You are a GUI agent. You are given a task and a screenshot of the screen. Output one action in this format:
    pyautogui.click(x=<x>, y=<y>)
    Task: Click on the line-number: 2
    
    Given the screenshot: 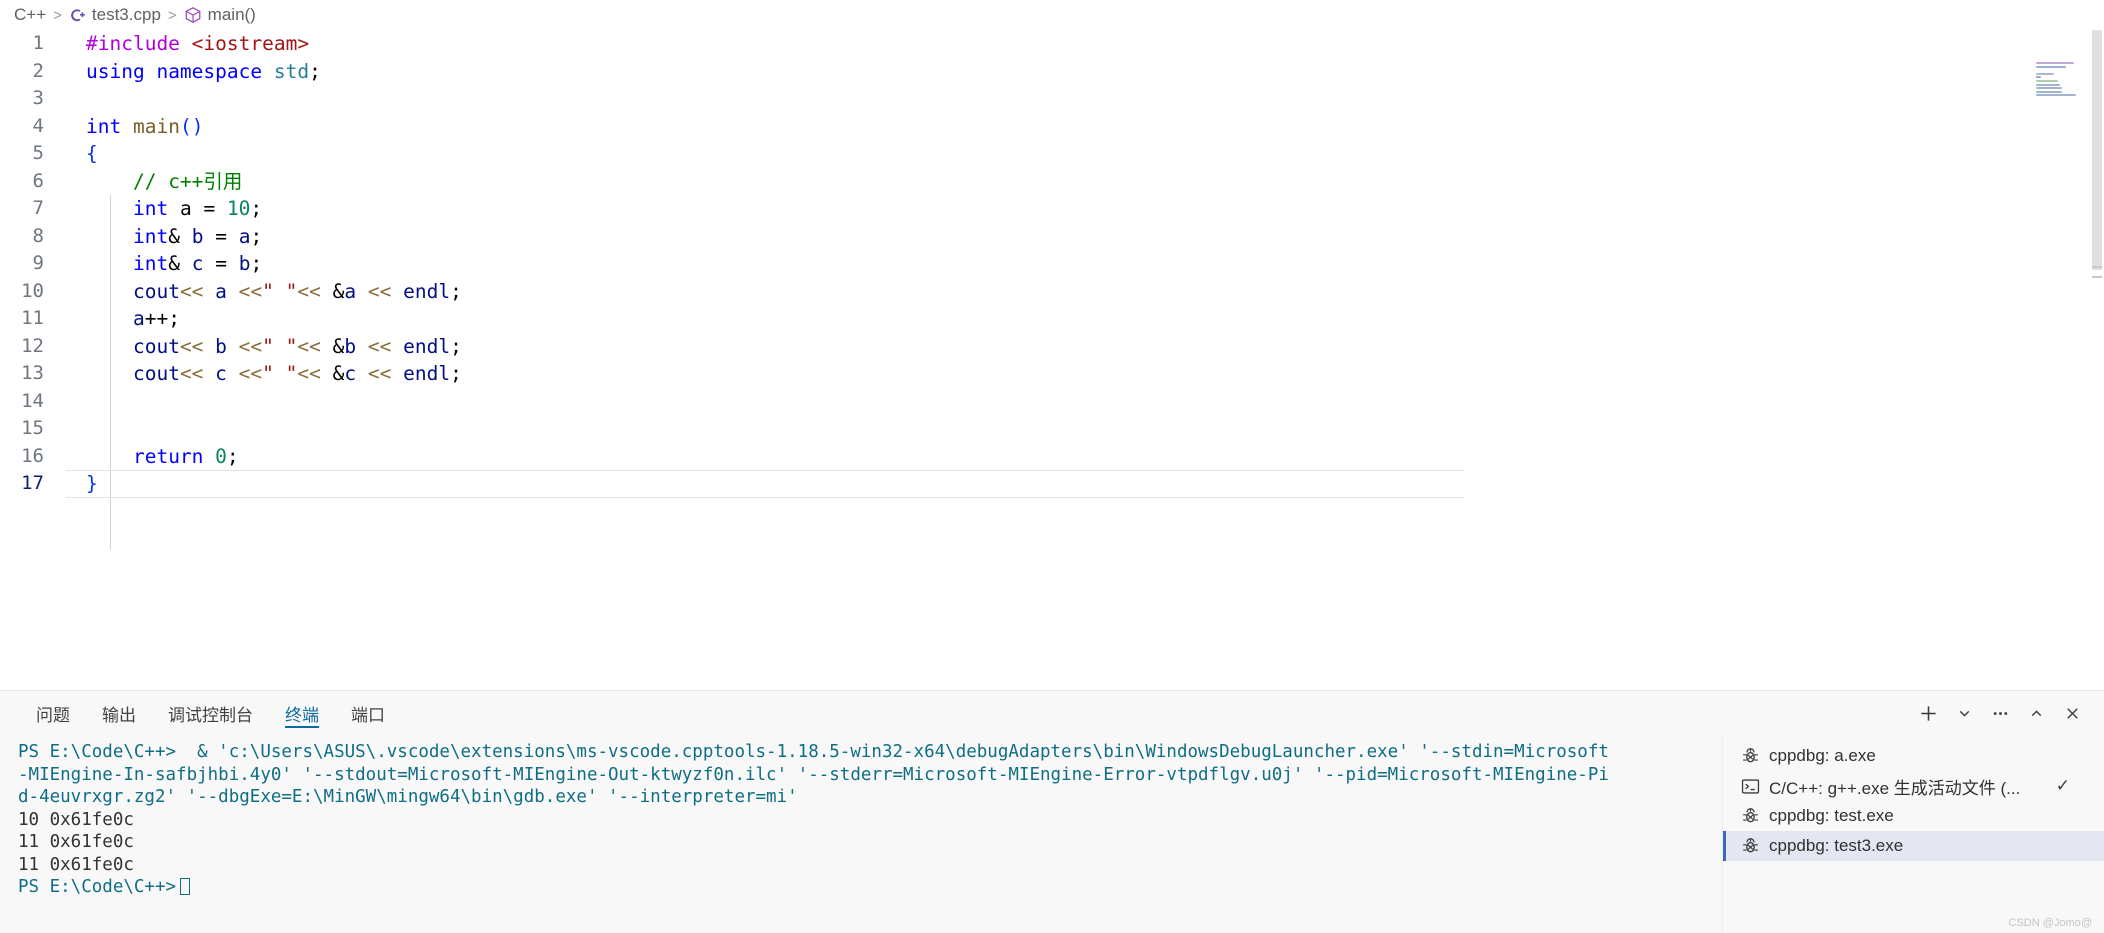 What is the action you would take?
    pyautogui.click(x=38, y=70)
    